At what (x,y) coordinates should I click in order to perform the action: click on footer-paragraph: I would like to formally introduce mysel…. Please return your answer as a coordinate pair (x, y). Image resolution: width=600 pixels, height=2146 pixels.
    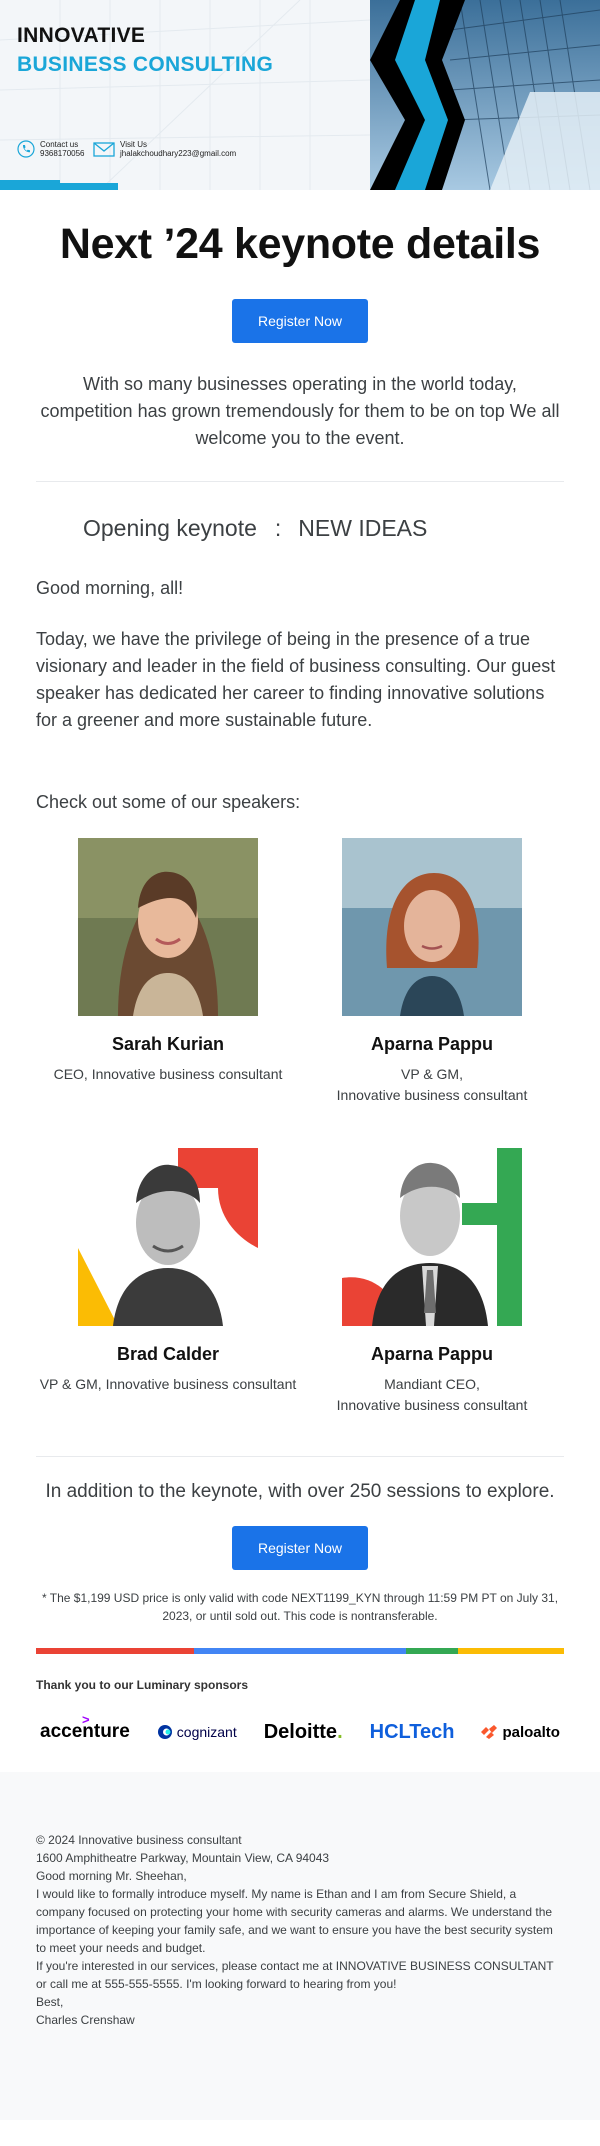
    Looking at the image, I should click on (294, 1921).